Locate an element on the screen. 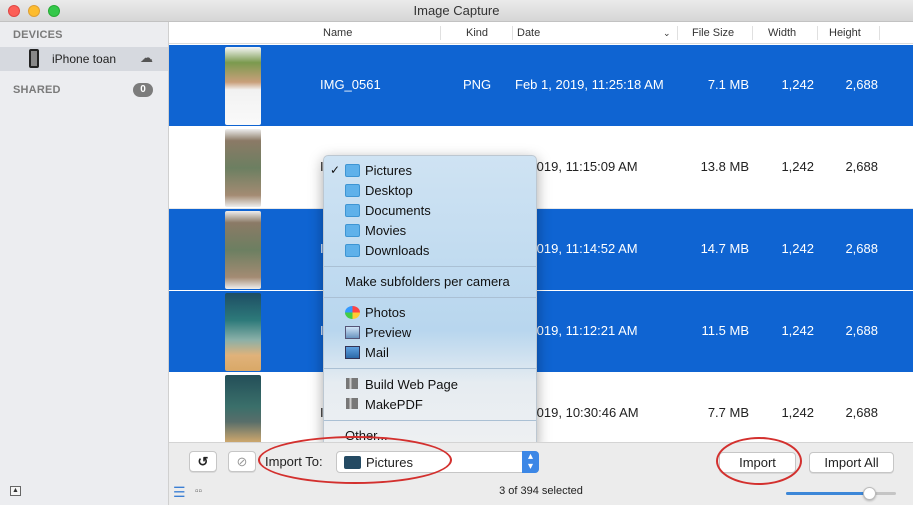  downloads-folder-icon is located at coordinates (352, 250).